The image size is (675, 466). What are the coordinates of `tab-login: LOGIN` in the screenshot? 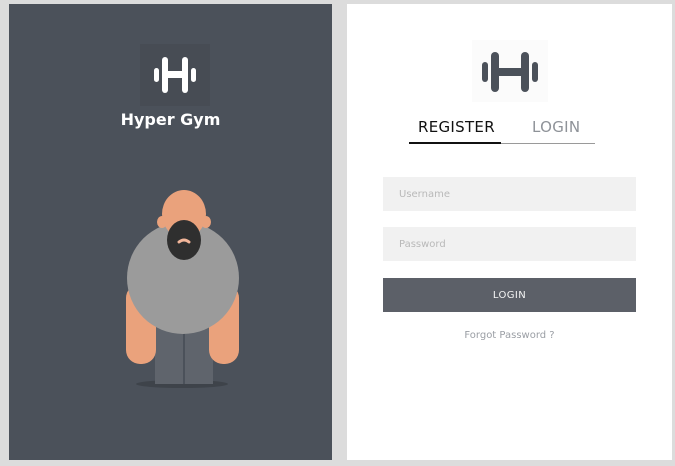 It's located at (556, 127).